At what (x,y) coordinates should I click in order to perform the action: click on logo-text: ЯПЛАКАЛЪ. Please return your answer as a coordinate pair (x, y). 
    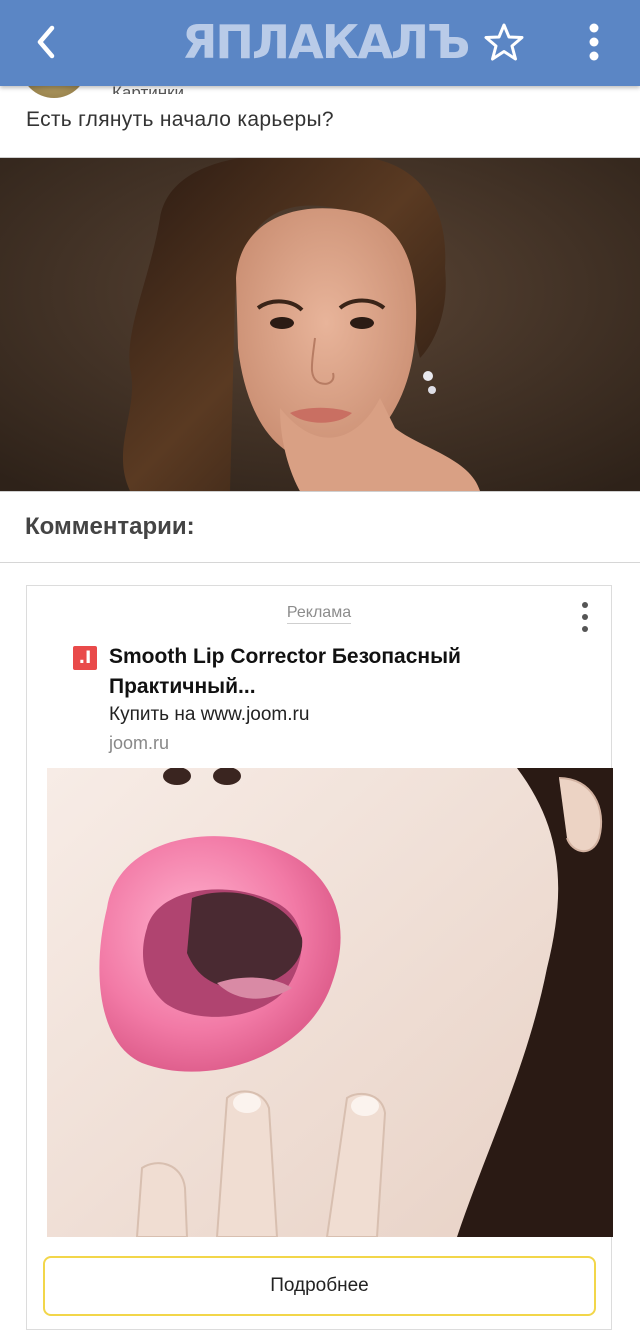
    Looking at the image, I should click on (326, 42).